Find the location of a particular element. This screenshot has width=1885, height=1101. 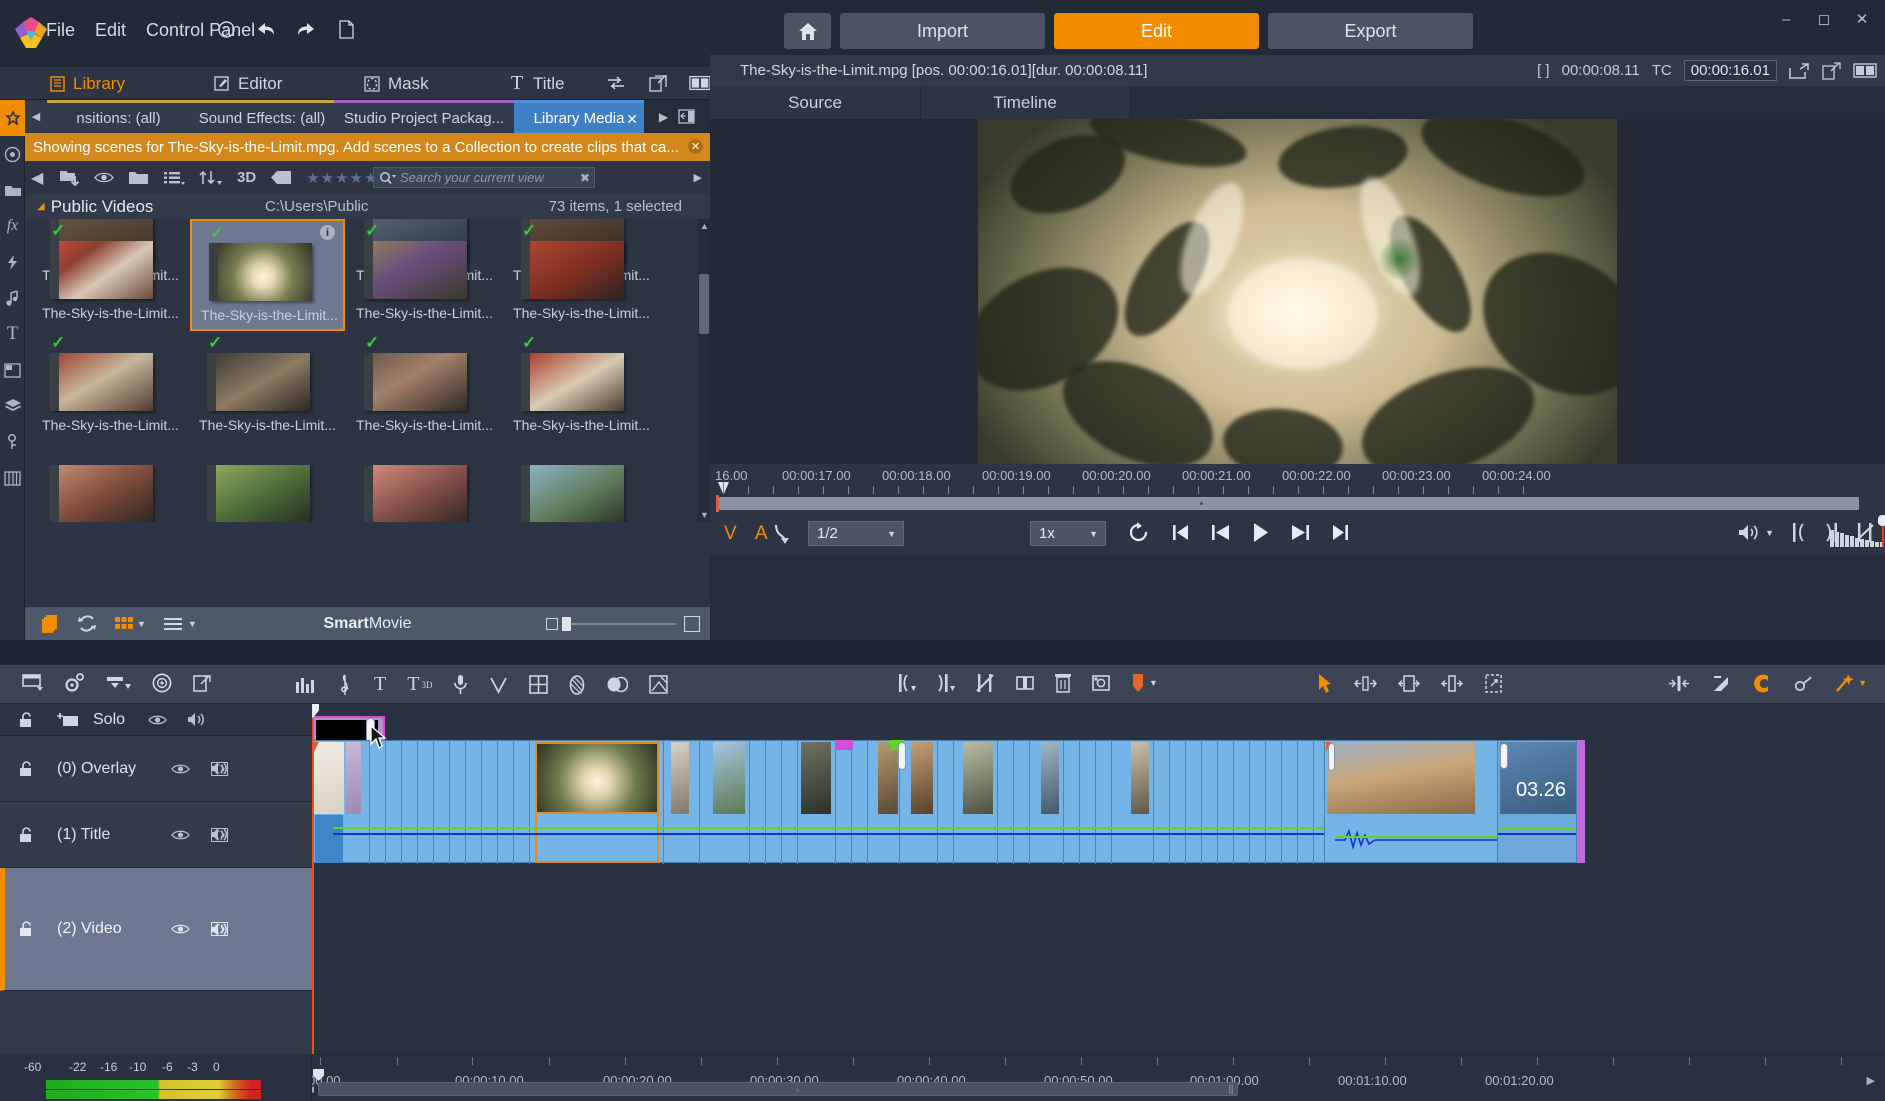

menu-file: File is located at coordinates (60, 30).